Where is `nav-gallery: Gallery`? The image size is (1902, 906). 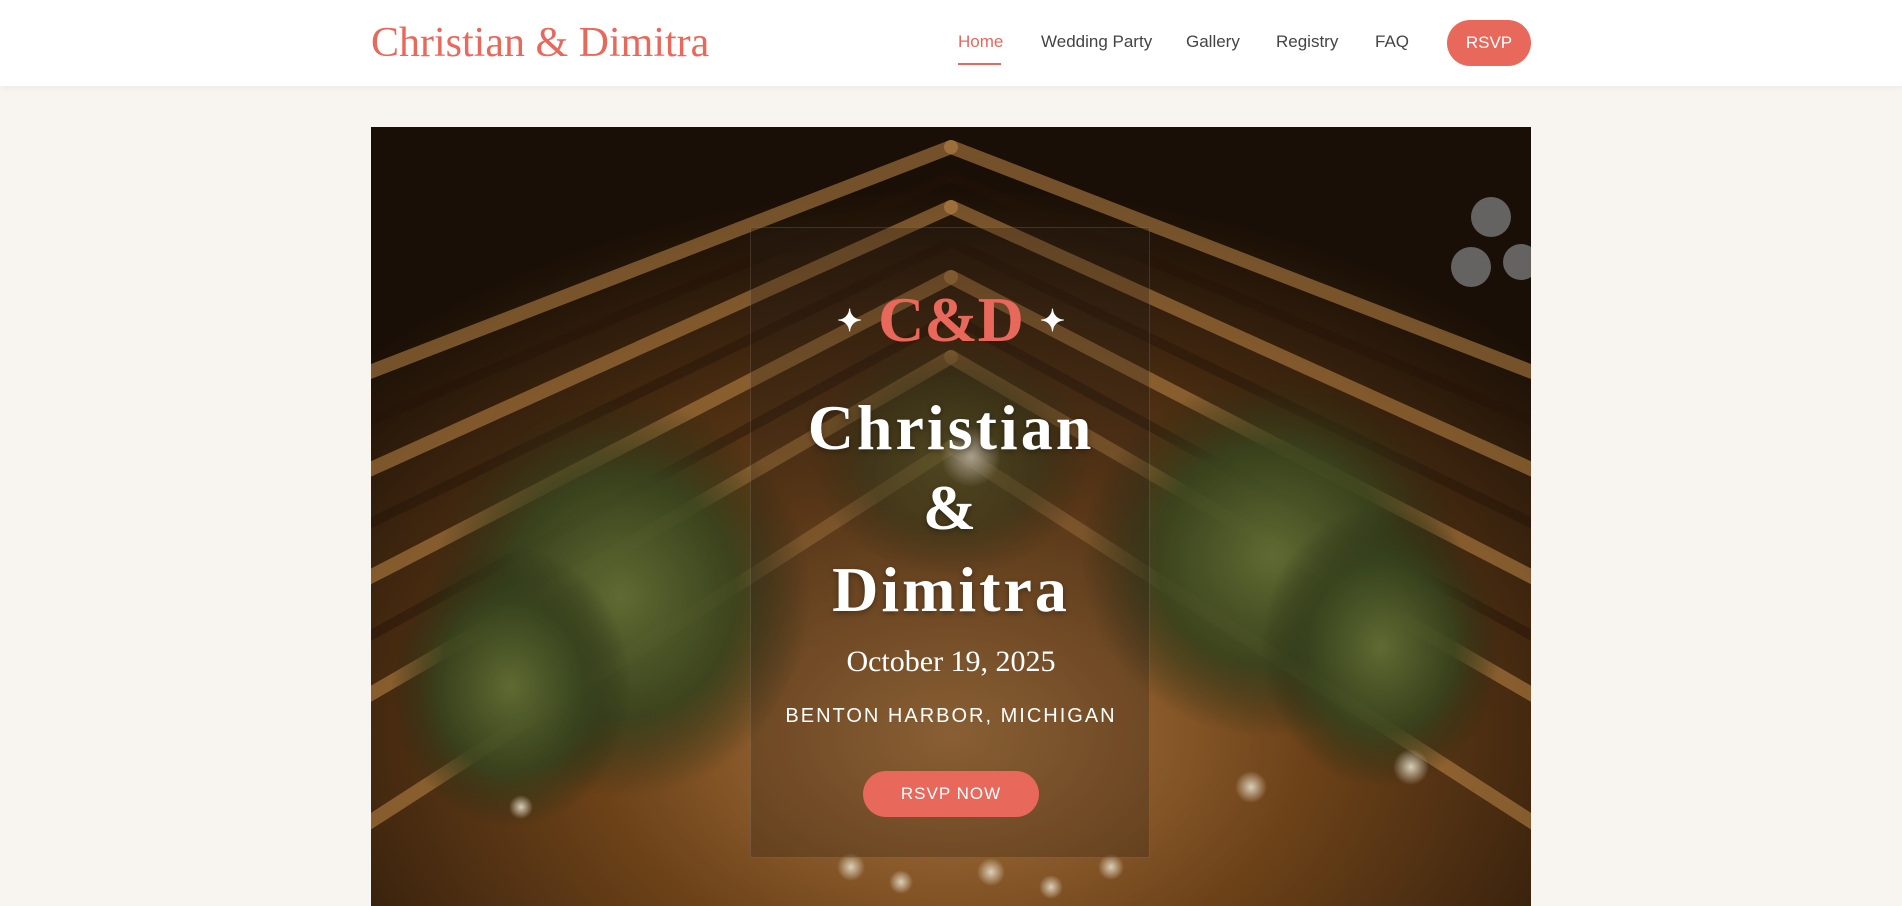
nav-gallery: Gallery is located at coordinates (1213, 42).